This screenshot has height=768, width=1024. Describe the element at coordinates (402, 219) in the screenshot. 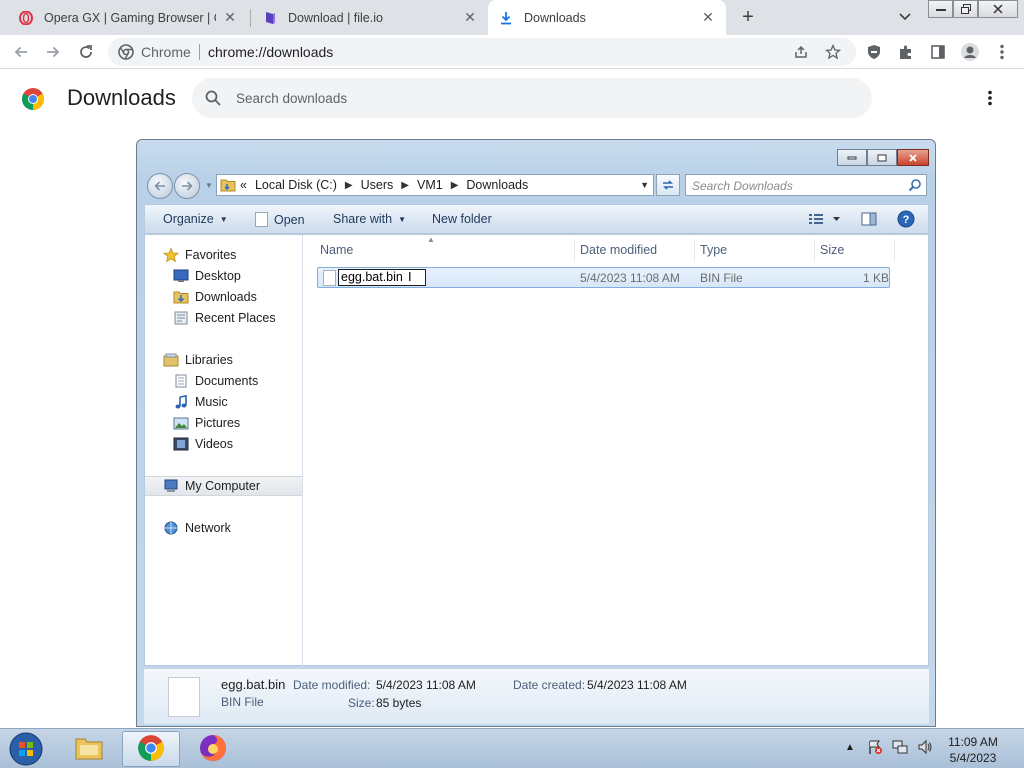

I see `chevron-down-icon: ▼` at that location.